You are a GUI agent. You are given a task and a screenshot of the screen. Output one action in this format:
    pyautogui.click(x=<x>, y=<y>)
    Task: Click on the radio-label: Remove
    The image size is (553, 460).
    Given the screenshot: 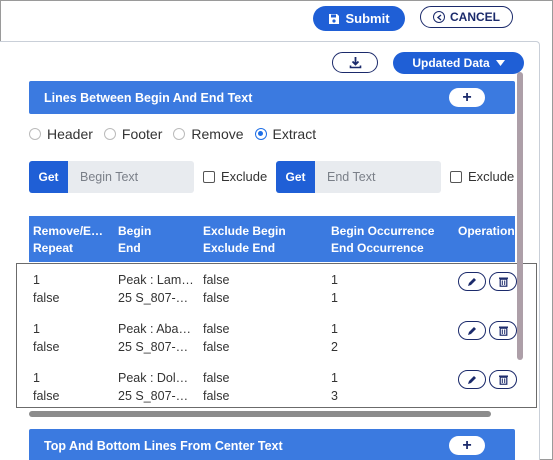 What is the action you would take?
    pyautogui.click(x=217, y=134)
    